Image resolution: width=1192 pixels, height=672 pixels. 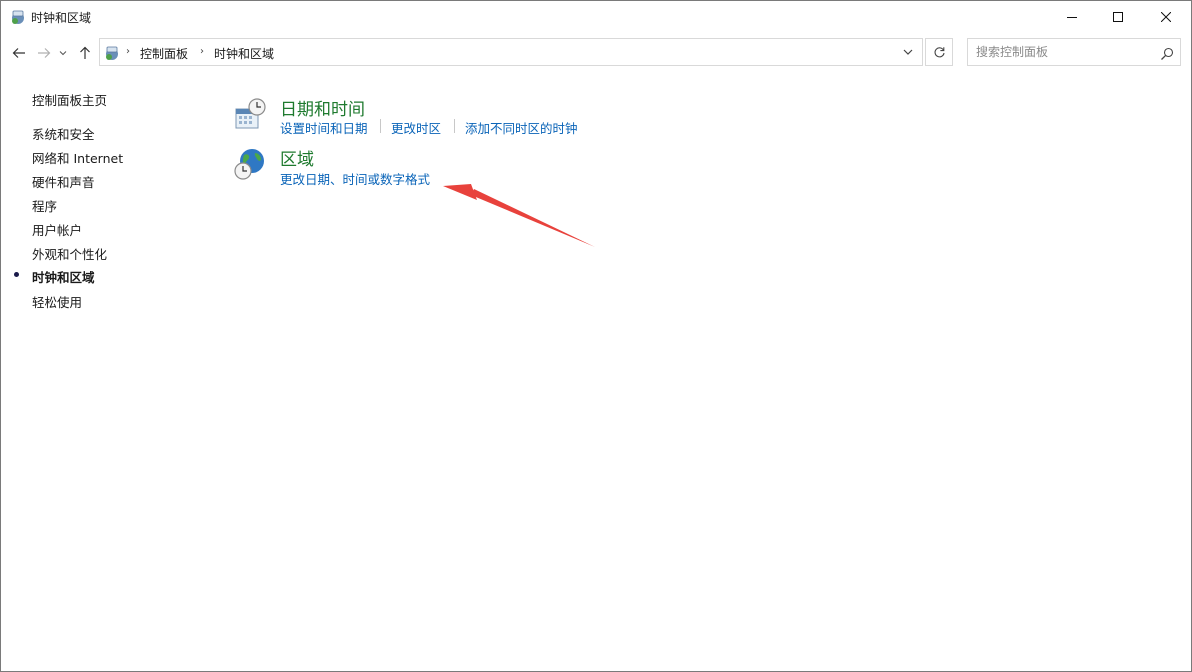 I want to click on back-button, so click(x=19, y=53).